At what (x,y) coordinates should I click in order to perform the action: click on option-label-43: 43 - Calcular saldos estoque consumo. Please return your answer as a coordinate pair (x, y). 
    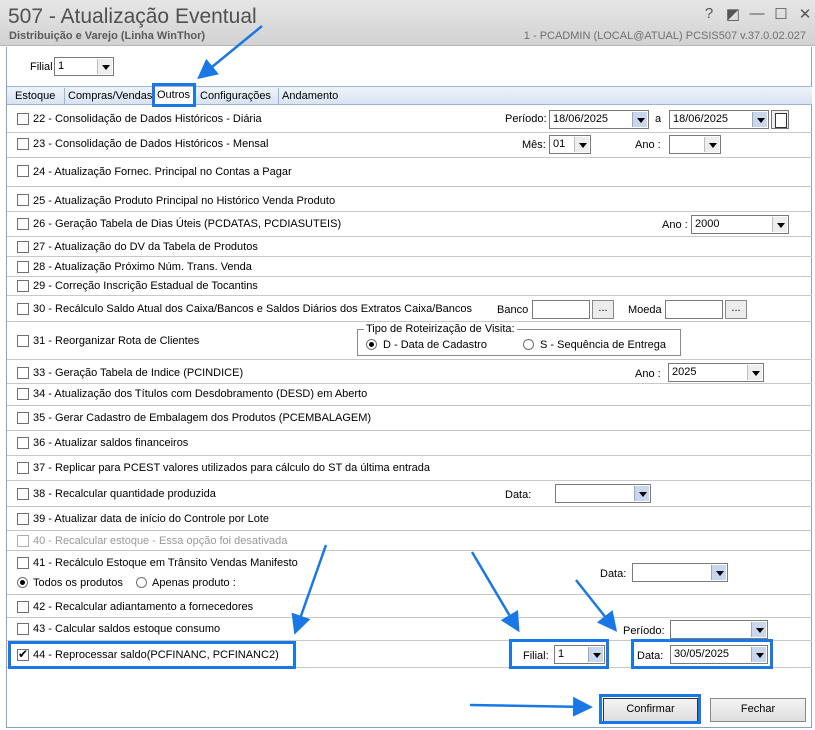
    Looking at the image, I should click on (127, 629).